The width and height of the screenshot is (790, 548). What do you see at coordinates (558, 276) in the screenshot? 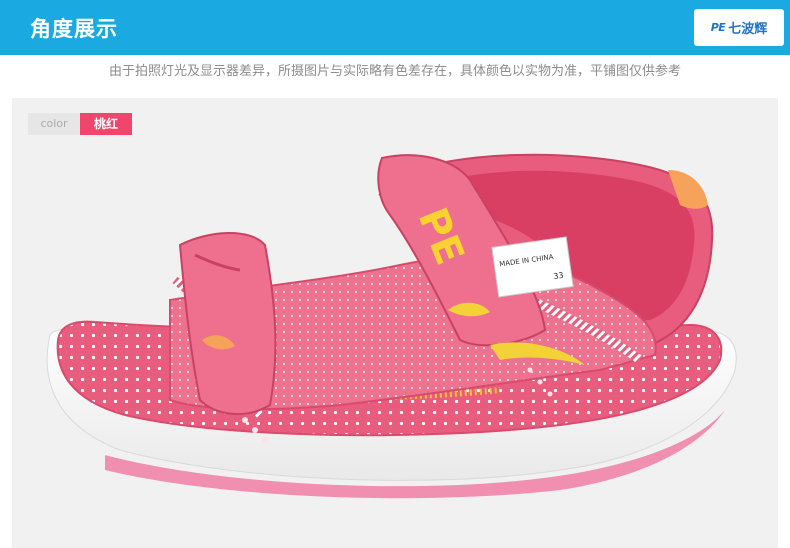
I see `size-text: 33` at bounding box center [558, 276].